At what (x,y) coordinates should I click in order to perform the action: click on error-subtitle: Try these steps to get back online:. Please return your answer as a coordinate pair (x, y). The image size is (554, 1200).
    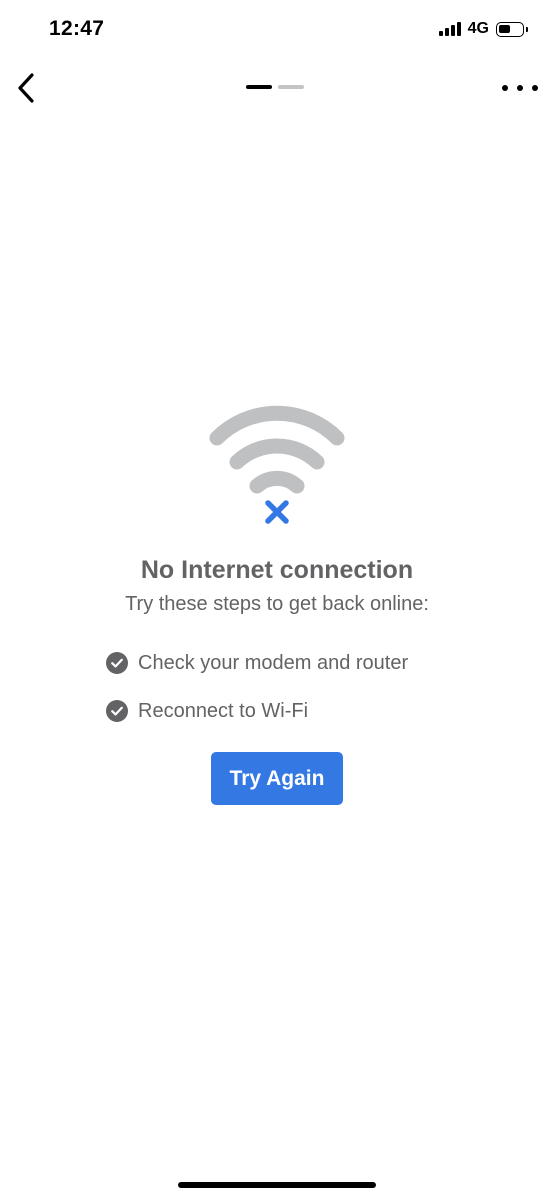
    Looking at the image, I should click on (277, 604).